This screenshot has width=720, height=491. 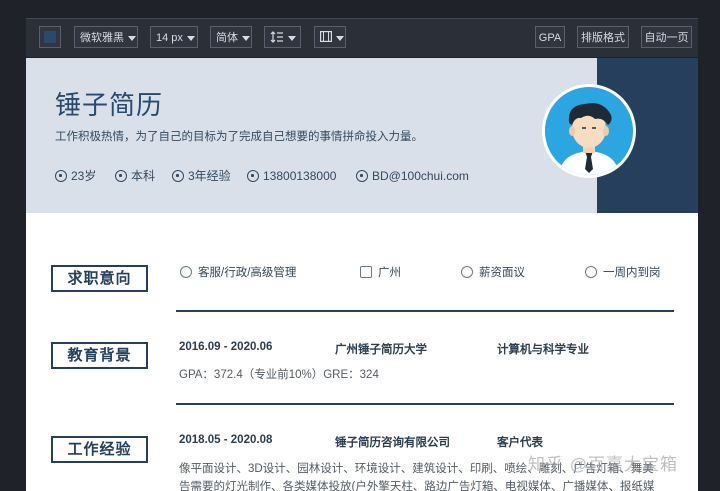 I want to click on section-title-intent: 求职意向, so click(x=99, y=278).